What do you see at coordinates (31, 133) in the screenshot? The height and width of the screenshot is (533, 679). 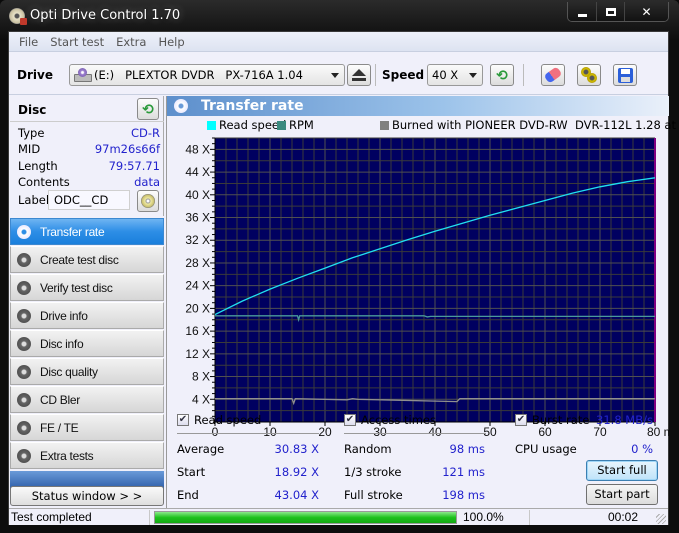 I see `disc-info-key: Type` at bounding box center [31, 133].